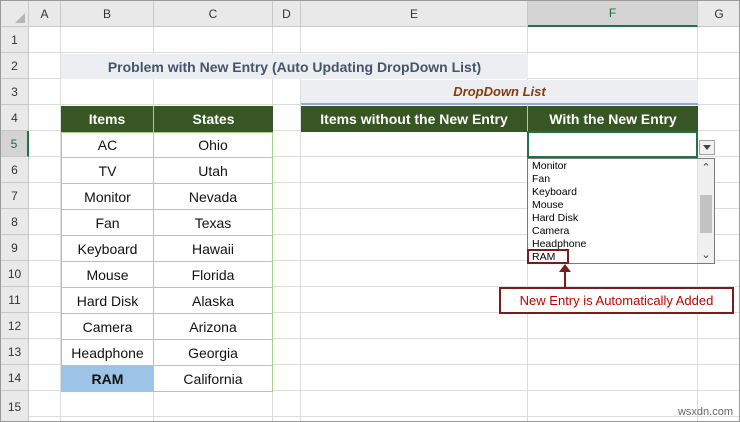 The image size is (740, 422). Describe the element at coordinates (15, 352) in the screenshot. I see `row-header-13: 13` at that location.